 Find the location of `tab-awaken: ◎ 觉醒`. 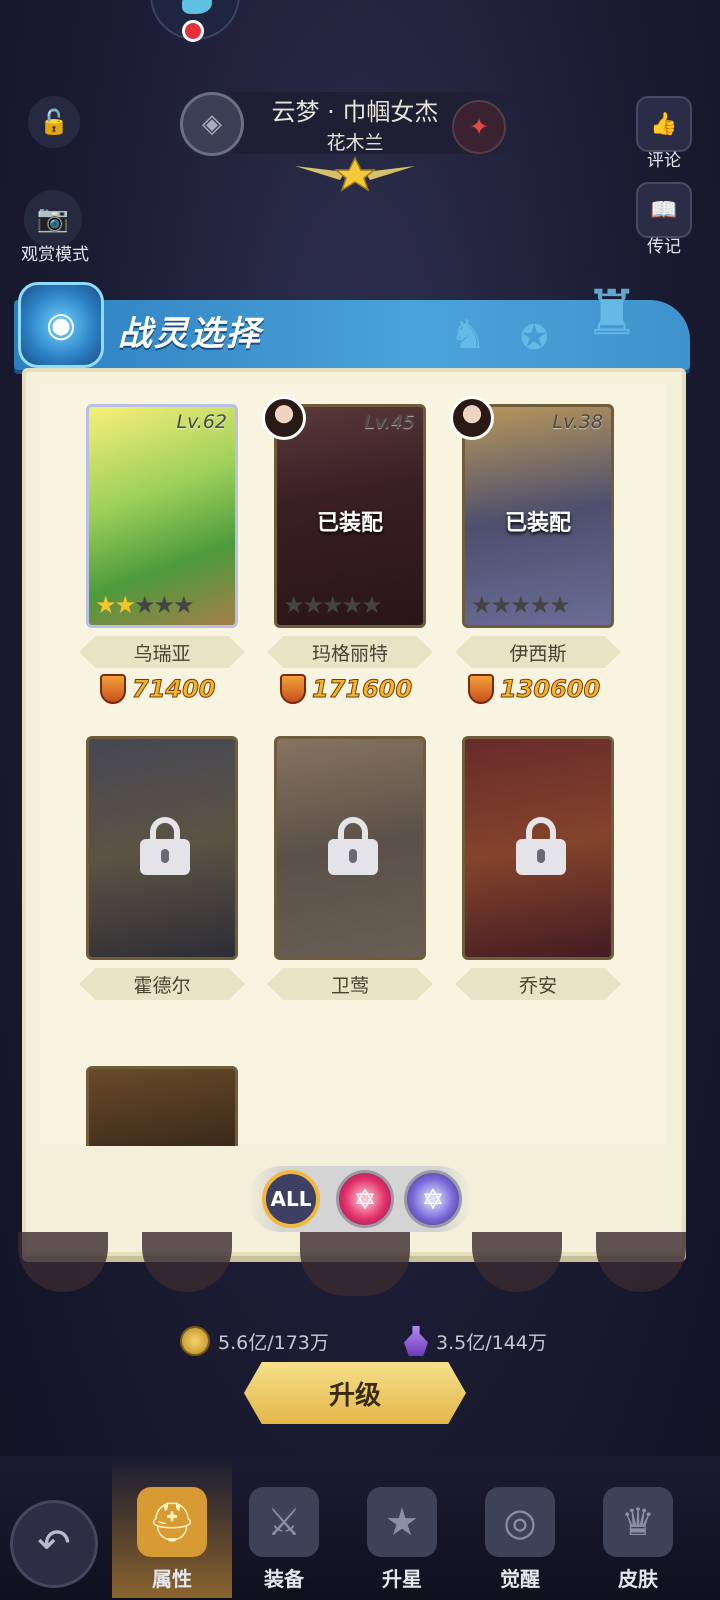

tab-awaken: ◎ 觉醒 is located at coordinates (520, 1528).